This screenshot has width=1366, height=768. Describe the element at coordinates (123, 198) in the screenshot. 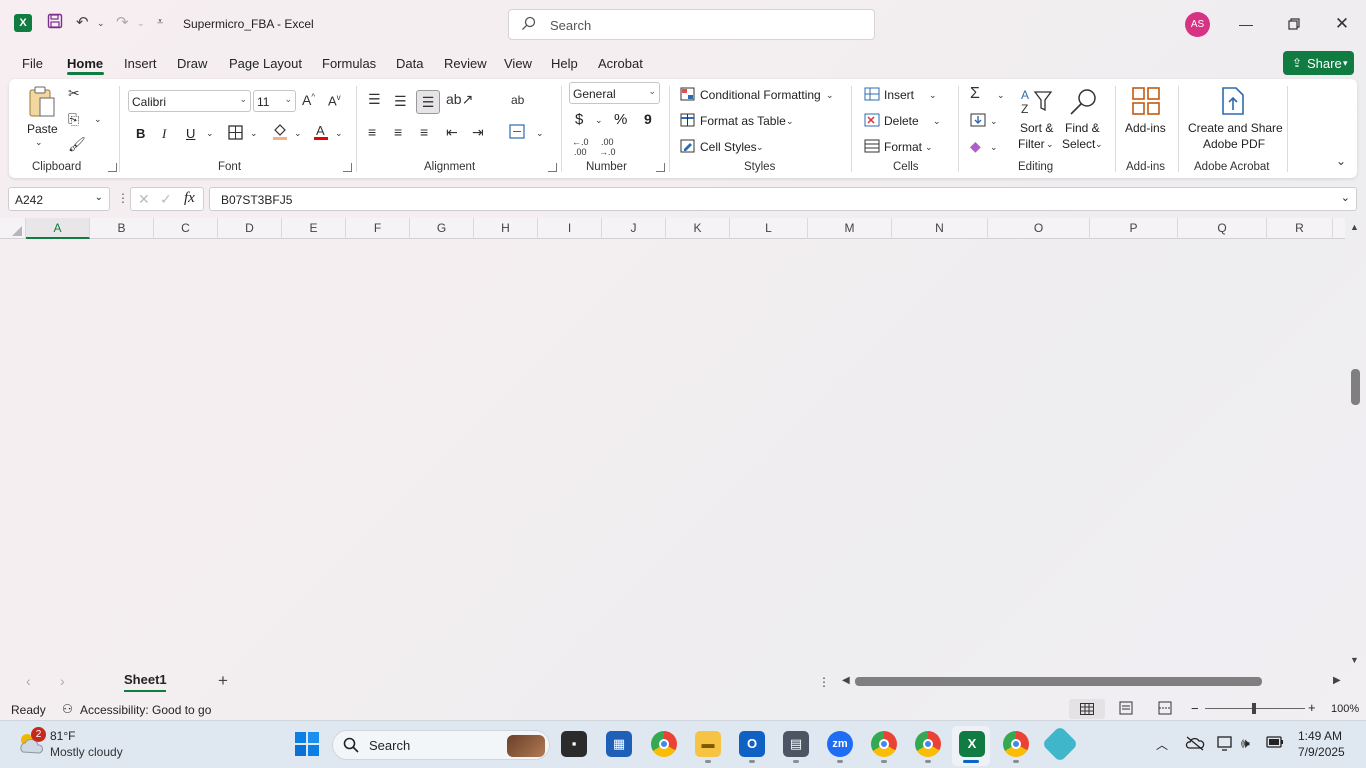

I see `more-options-icon: ⋮` at that location.